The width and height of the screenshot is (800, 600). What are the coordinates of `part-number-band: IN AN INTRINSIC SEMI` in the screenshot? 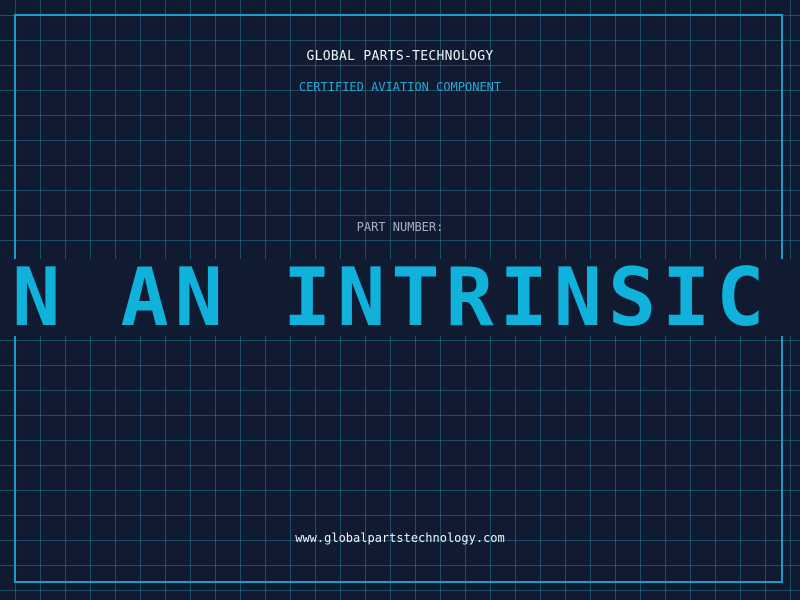 It's located at (400, 297).